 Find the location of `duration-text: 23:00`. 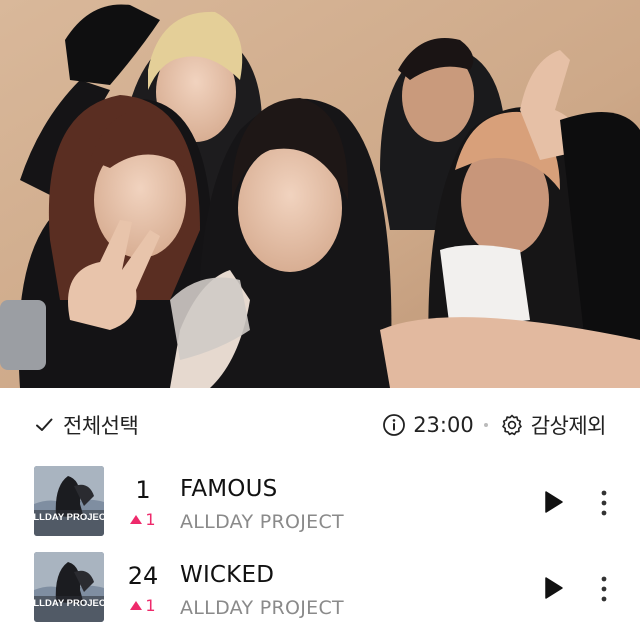

duration-text: 23:00 is located at coordinates (443, 425).